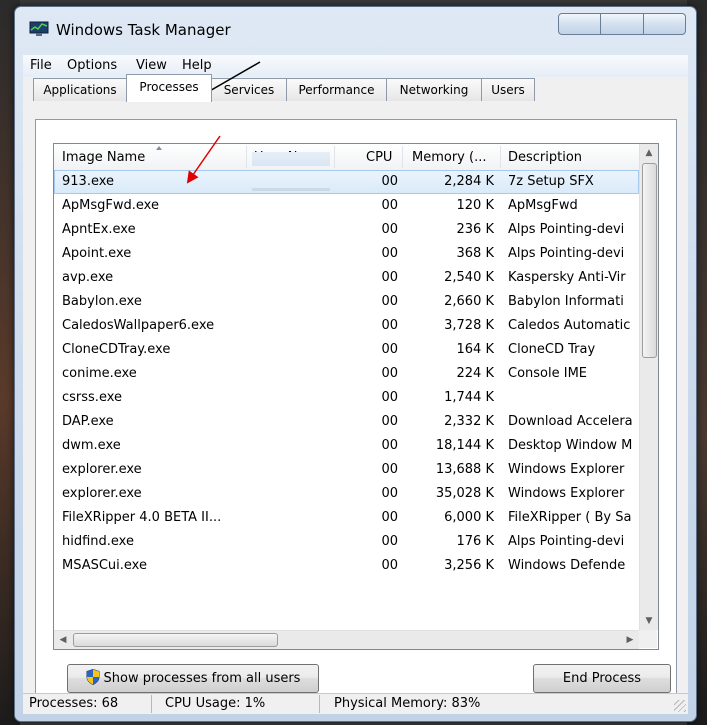 The image size is (707, 725). I want to click on tab-users: Users, so click(508, 89).